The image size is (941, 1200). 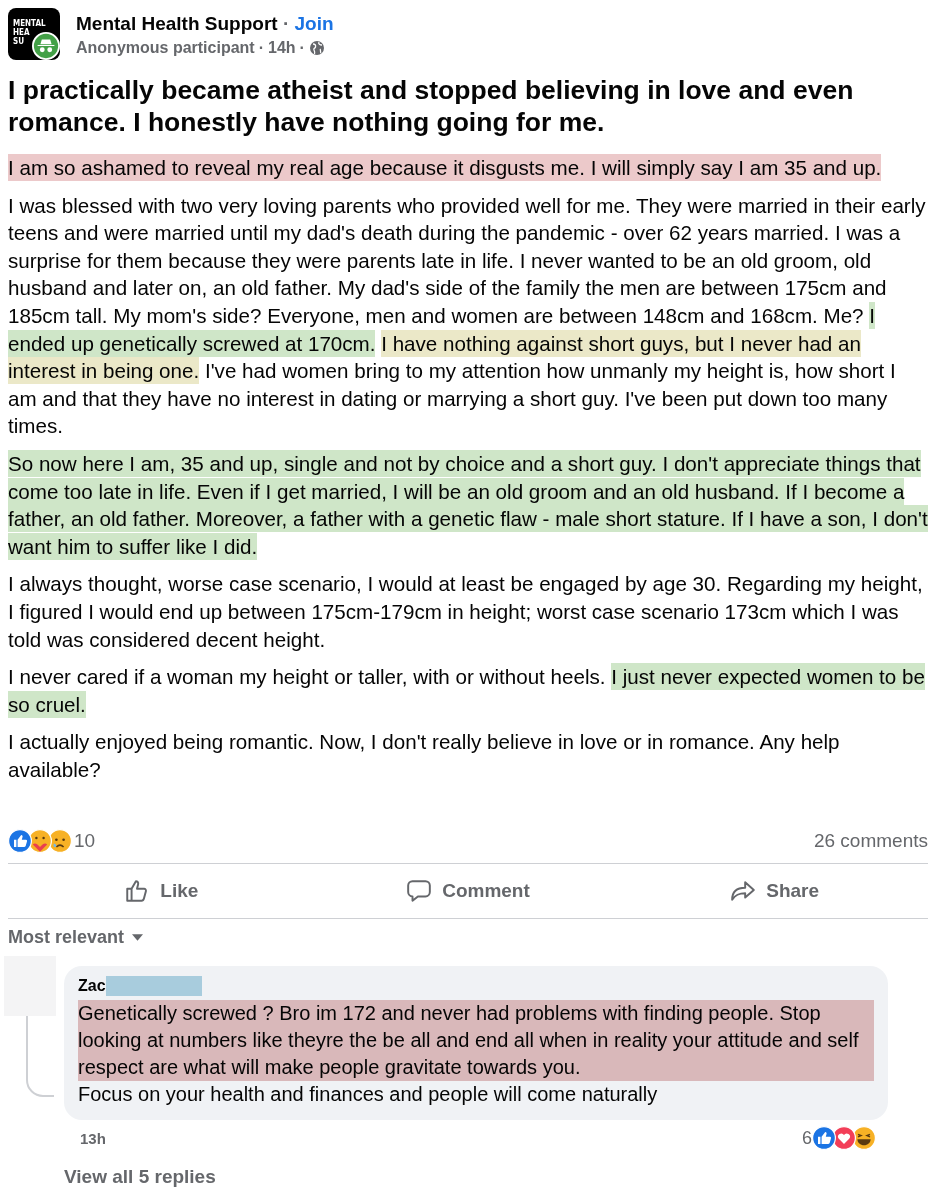 What do you see at coordinates (870, 841) in the screenshot?
I see `comments-count: 26 comments` at bounding box center [870, 841].